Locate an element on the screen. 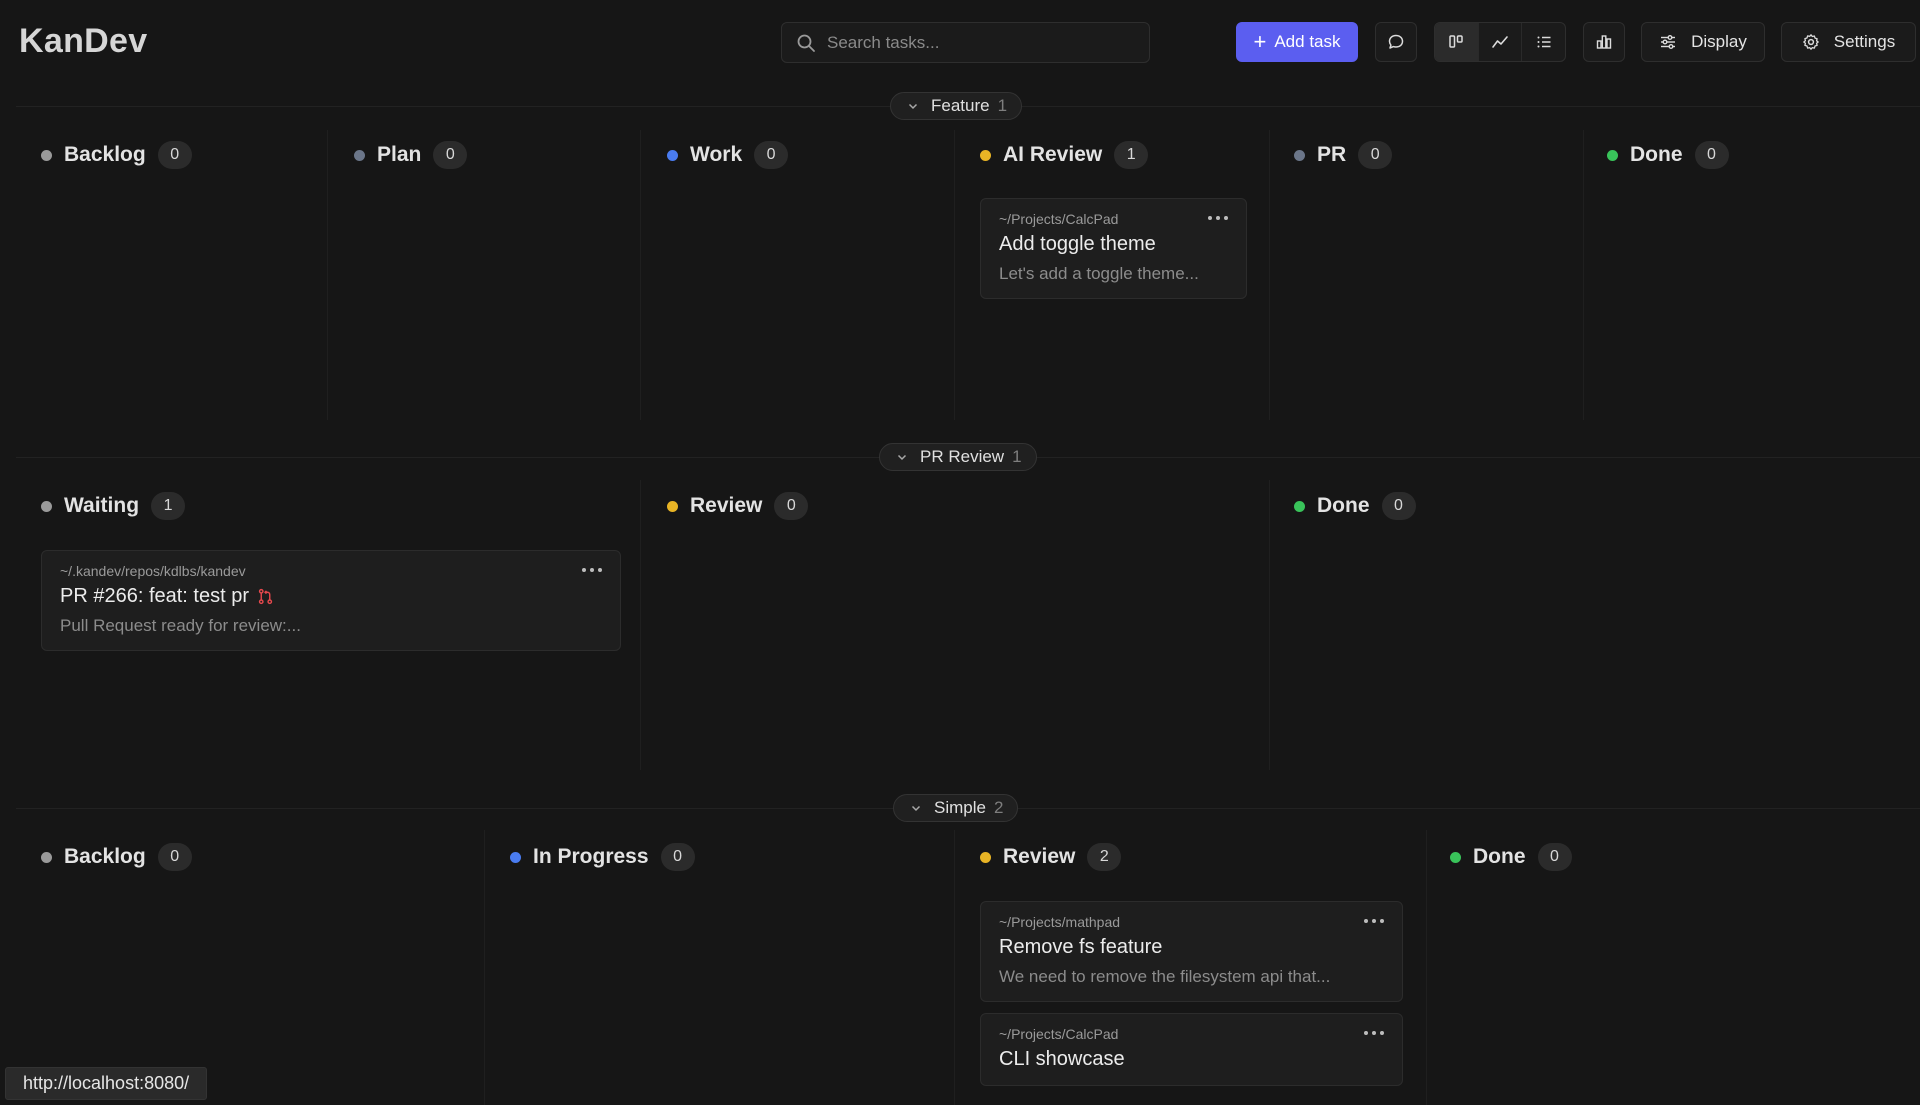  card-title: Remove fs feature is located at coordinates (1191, 947).